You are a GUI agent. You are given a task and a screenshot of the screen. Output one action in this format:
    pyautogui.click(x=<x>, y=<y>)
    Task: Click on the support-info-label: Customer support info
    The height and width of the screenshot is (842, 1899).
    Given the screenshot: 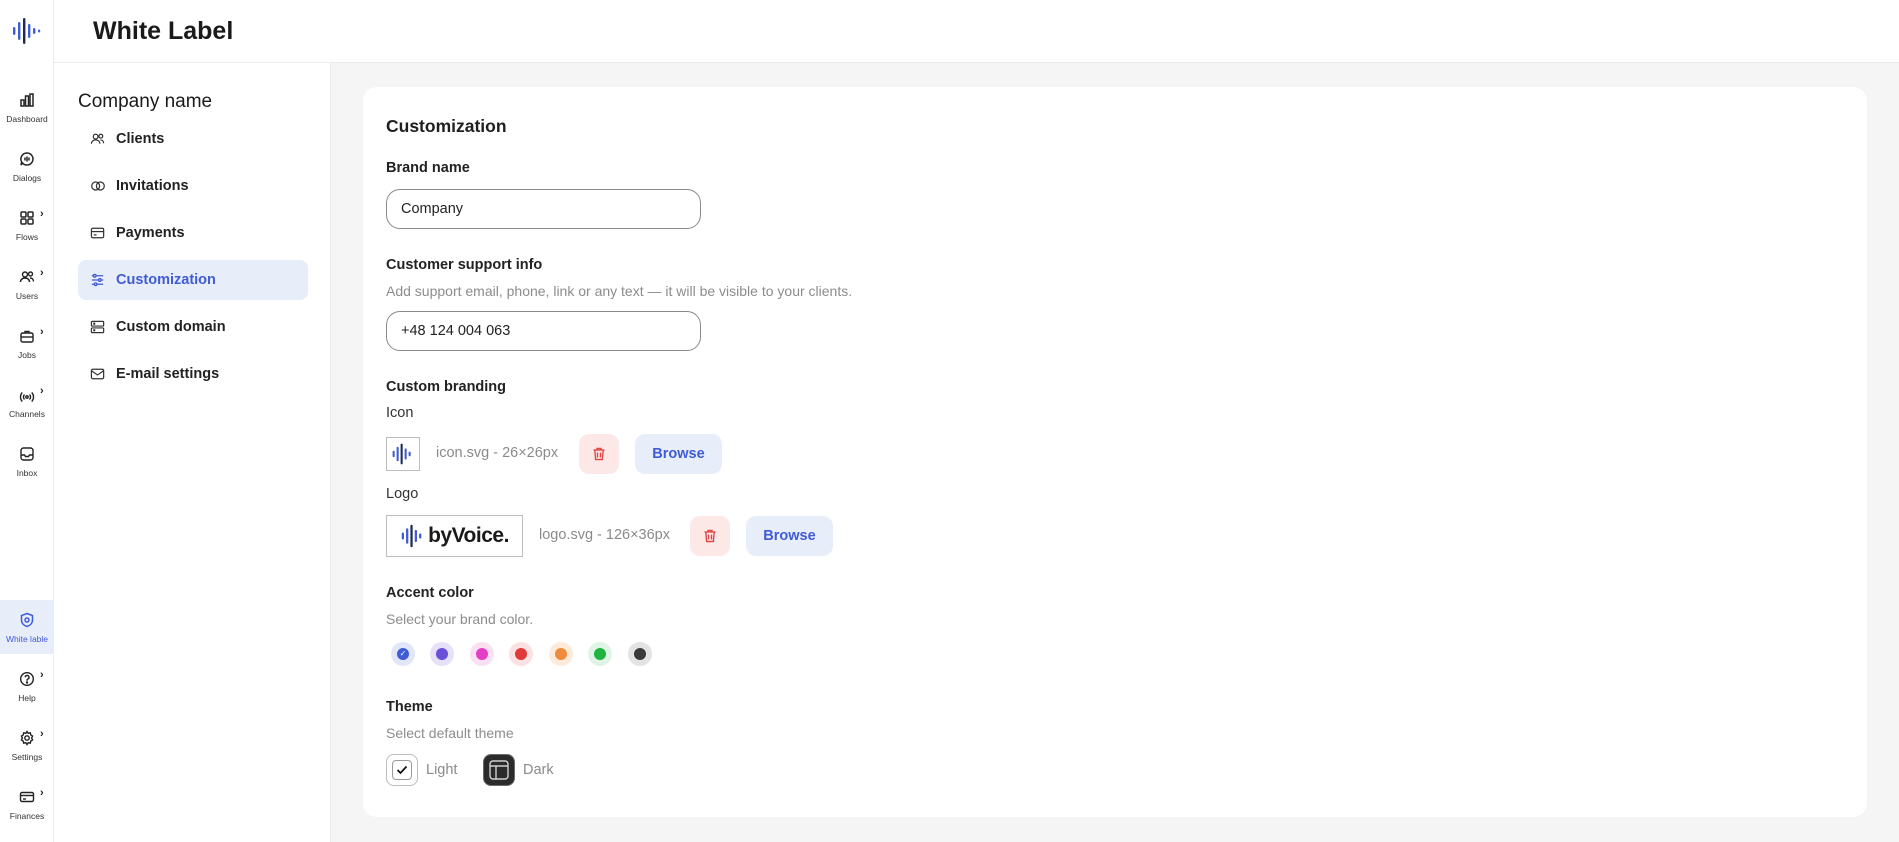 What is the action you would take?
    pyautogui.click(x=464, y=265)
    